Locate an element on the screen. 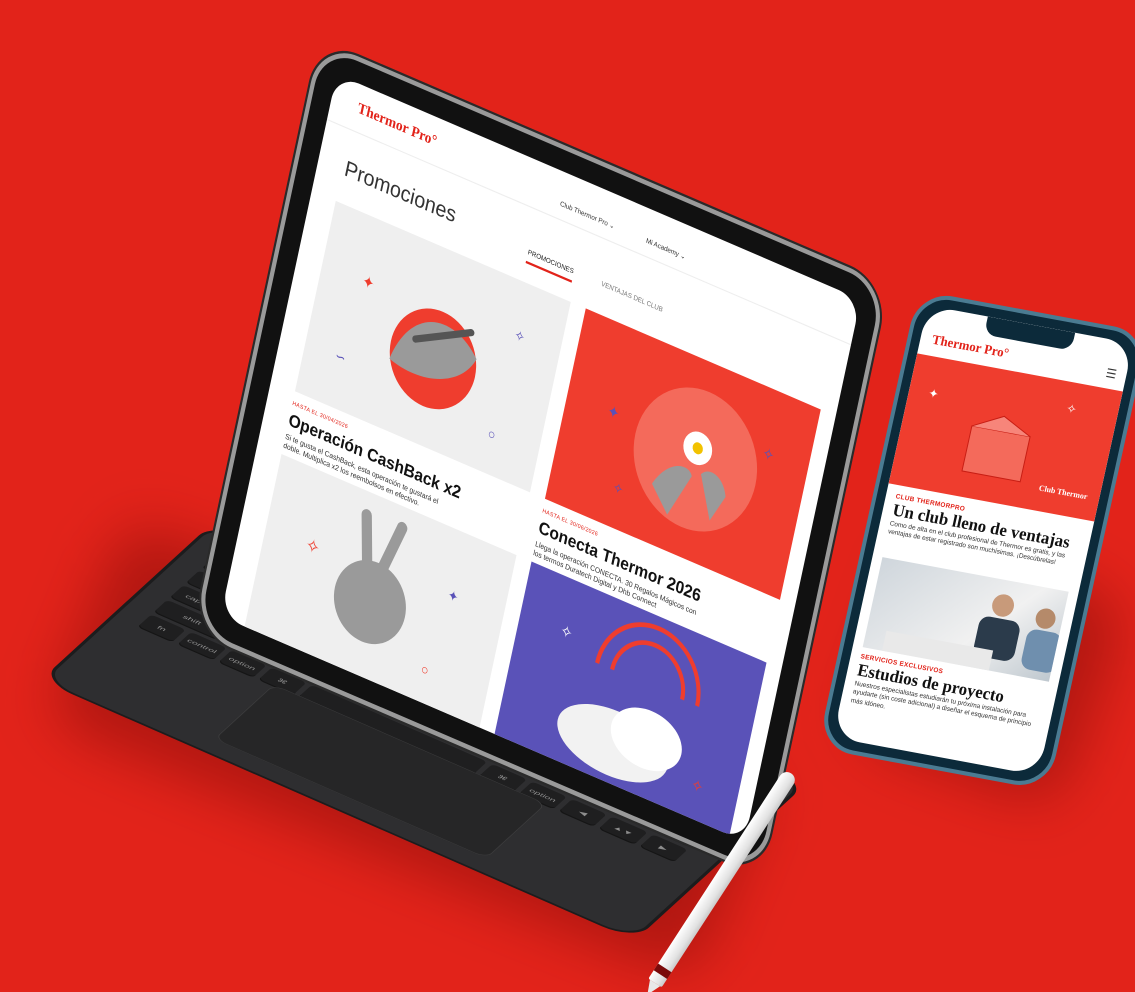  pencil-tip is located at coordinates (651, 985).